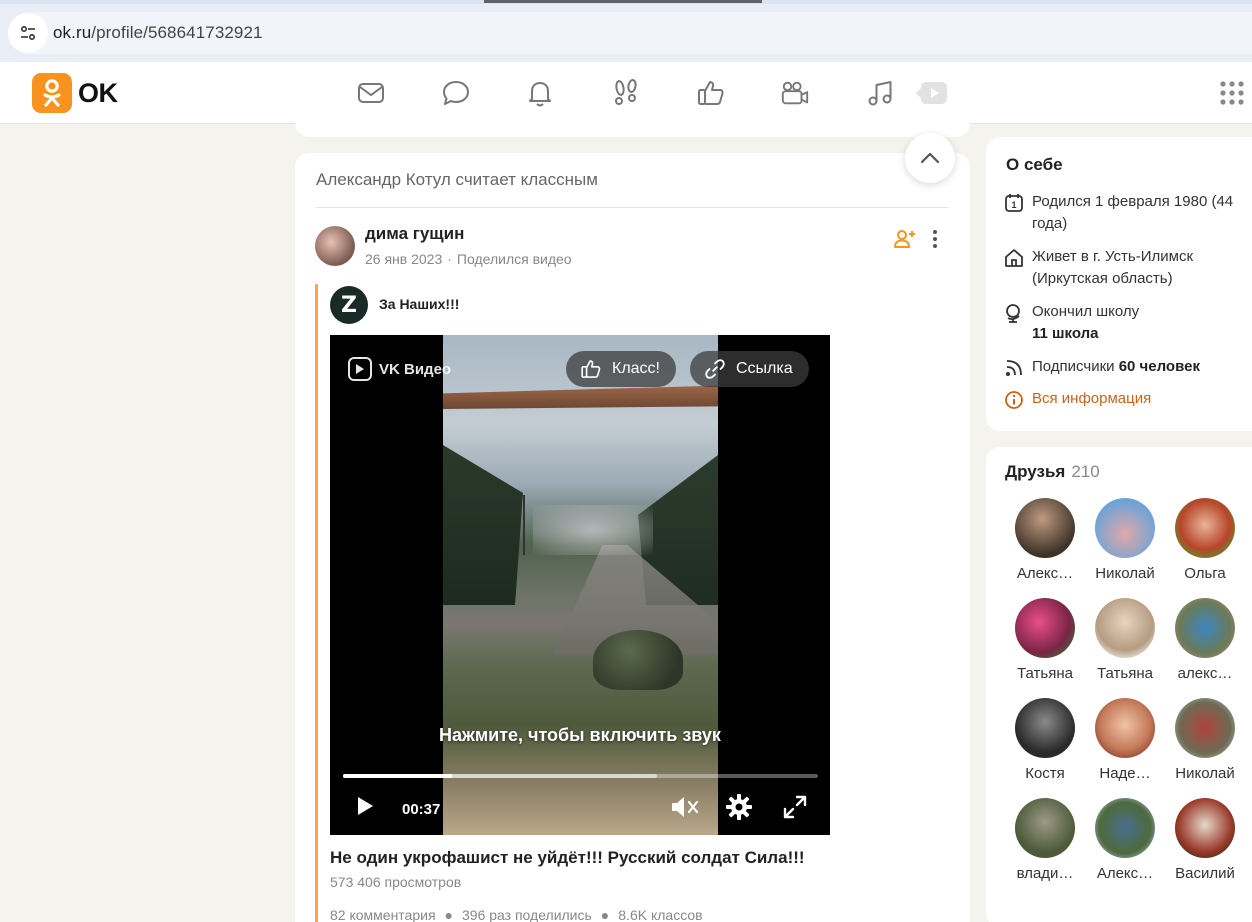 Image resolution: width=1252 pixels, height=922 pixels. Describe the element at coordinates (795, 809) in the screenshot. I see `fullscreen-icon` at that location.